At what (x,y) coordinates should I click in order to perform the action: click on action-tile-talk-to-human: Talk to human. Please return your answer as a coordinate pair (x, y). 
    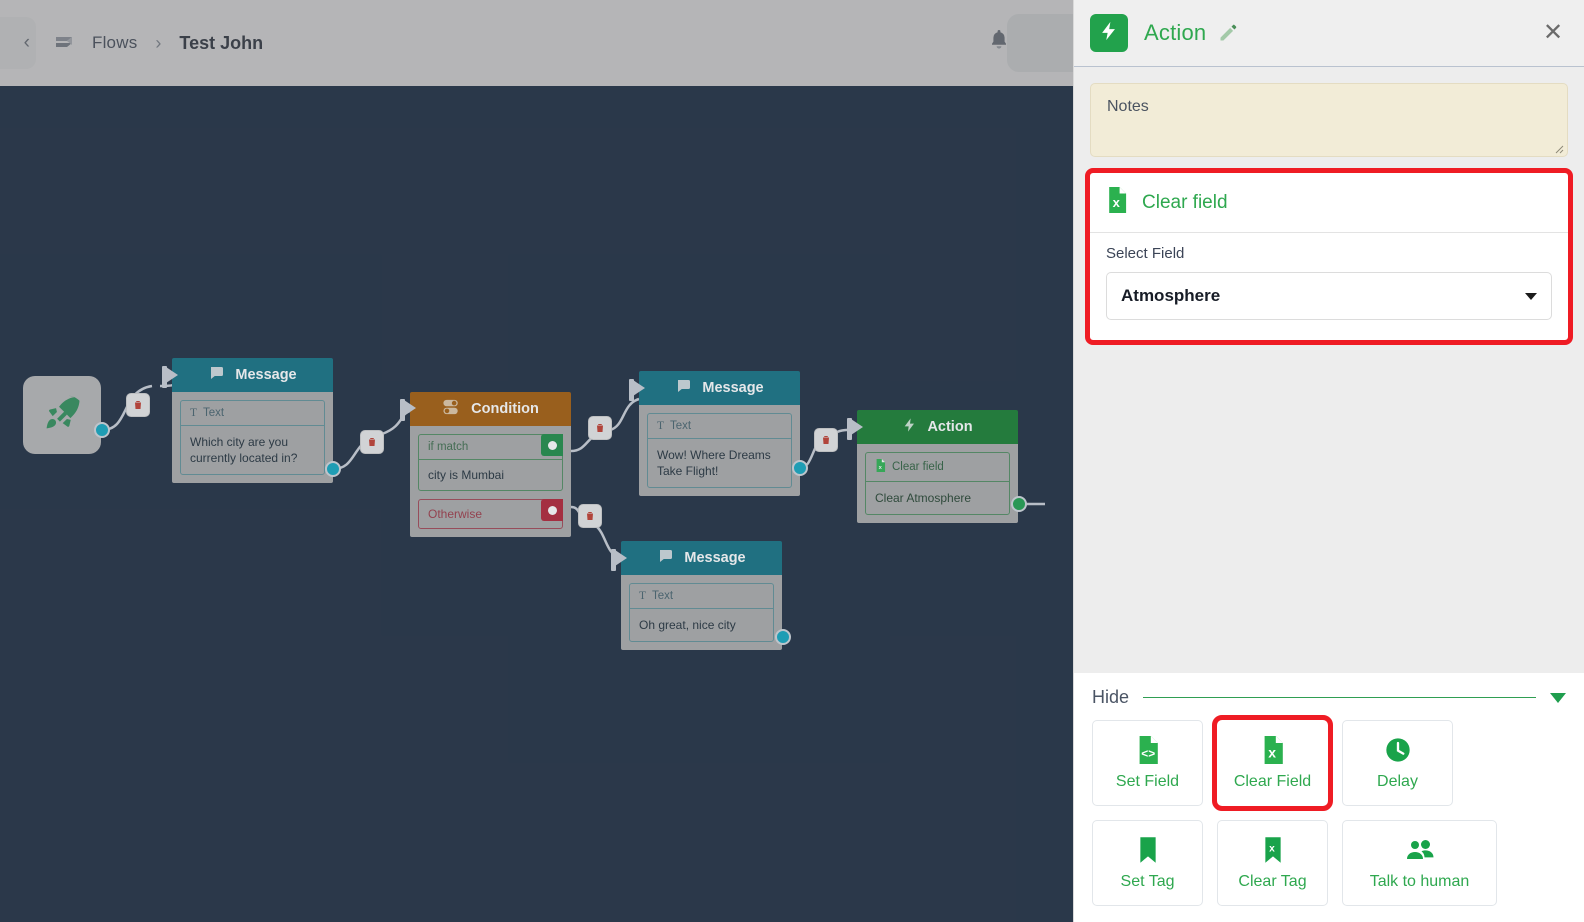
    Looking at the image, I should click on (1419, 863).